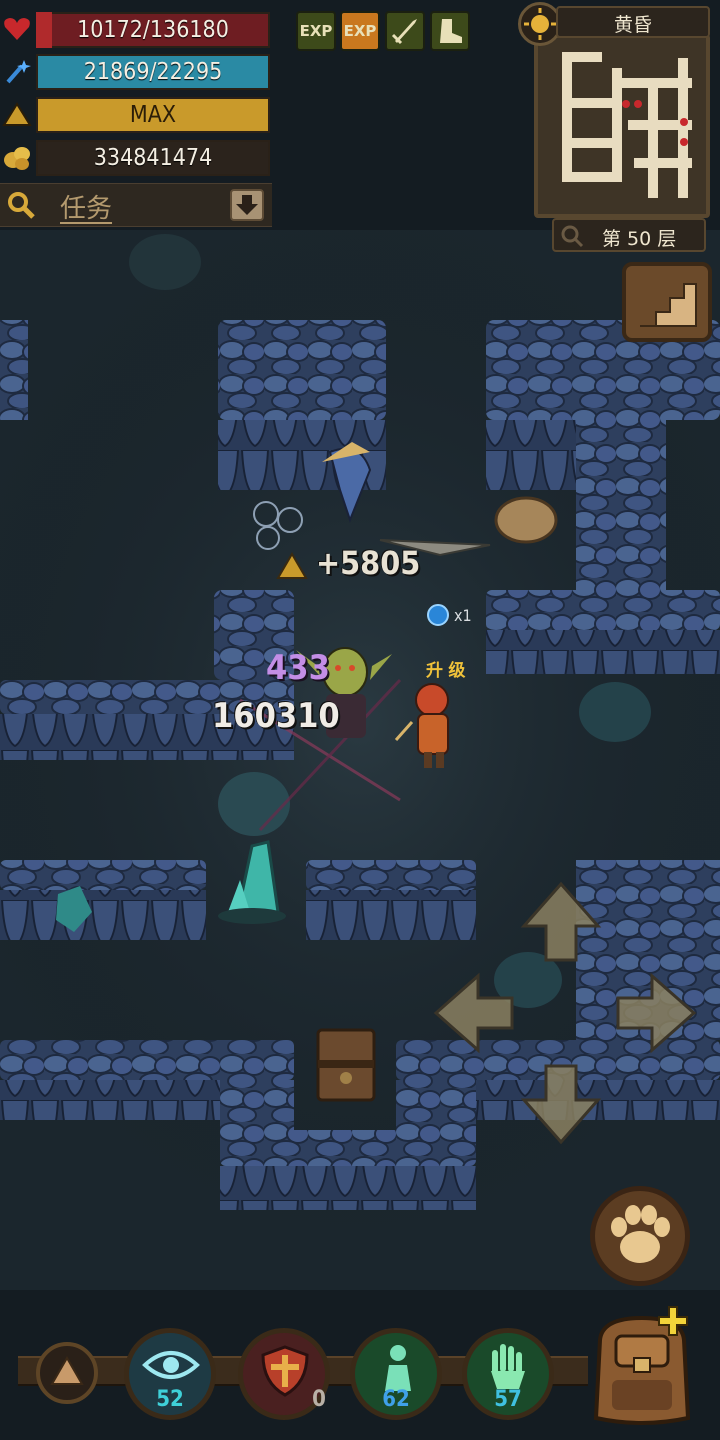 The height and width of the screenshot is (1440, 720). I want to click on hp-value: 10172/136180, so click(153, 30).